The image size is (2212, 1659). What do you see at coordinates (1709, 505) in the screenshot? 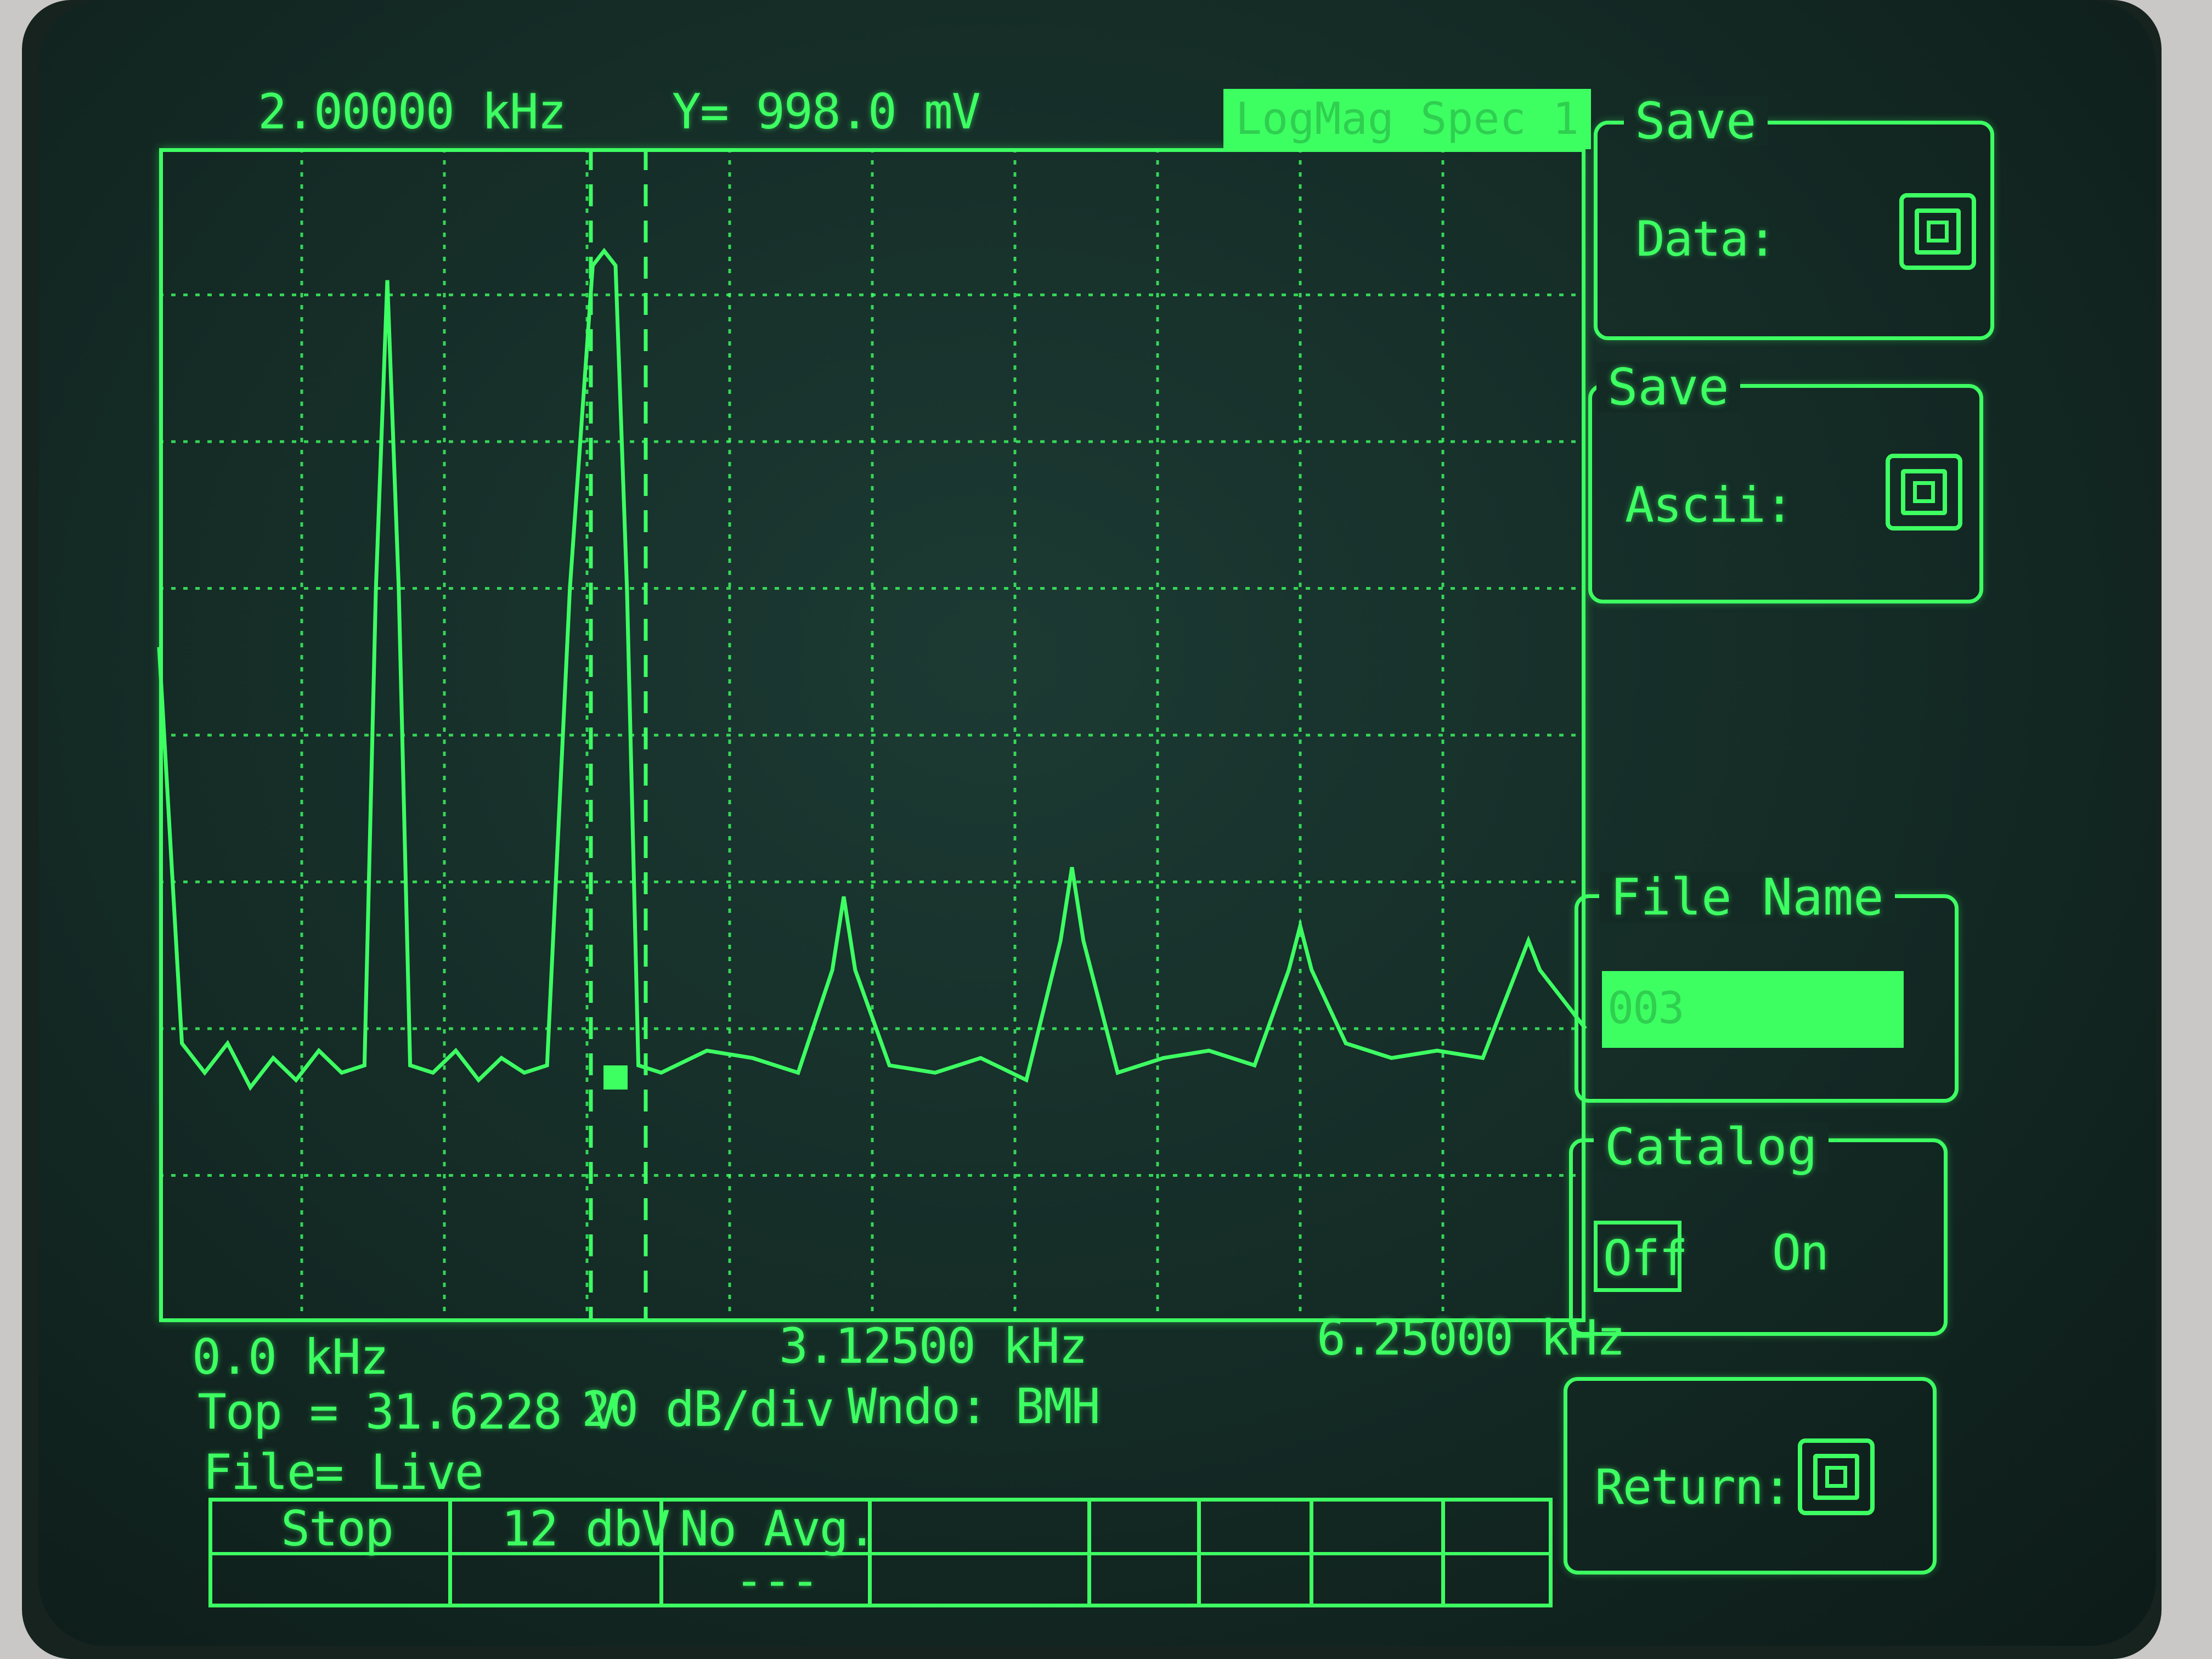
I see `save-ascii-label: Ascii:` at bounding box center [1709, 505].